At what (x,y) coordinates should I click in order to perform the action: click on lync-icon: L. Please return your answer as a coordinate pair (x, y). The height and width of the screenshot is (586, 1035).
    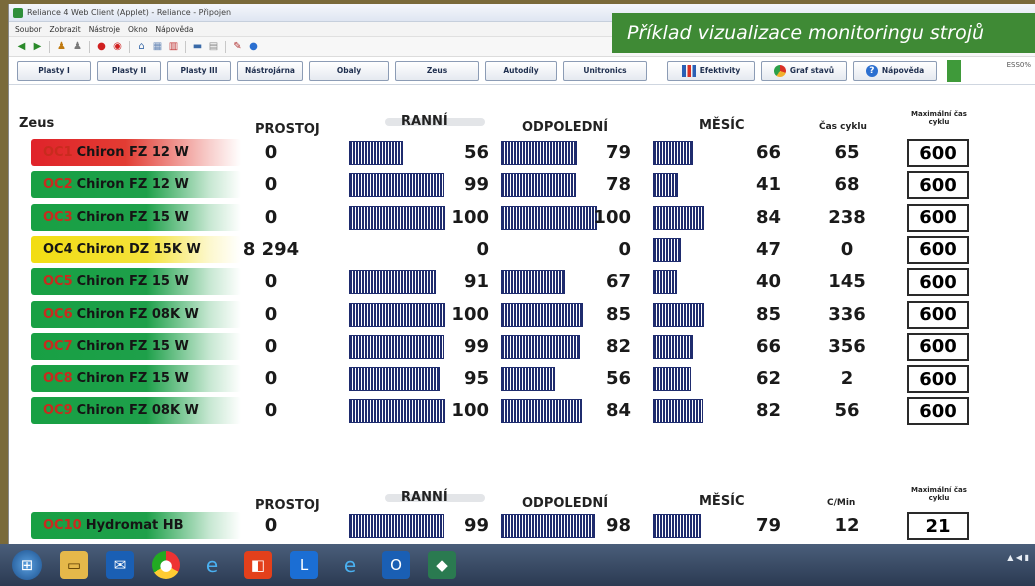
    Looking at the image, I should click on (304, 565).